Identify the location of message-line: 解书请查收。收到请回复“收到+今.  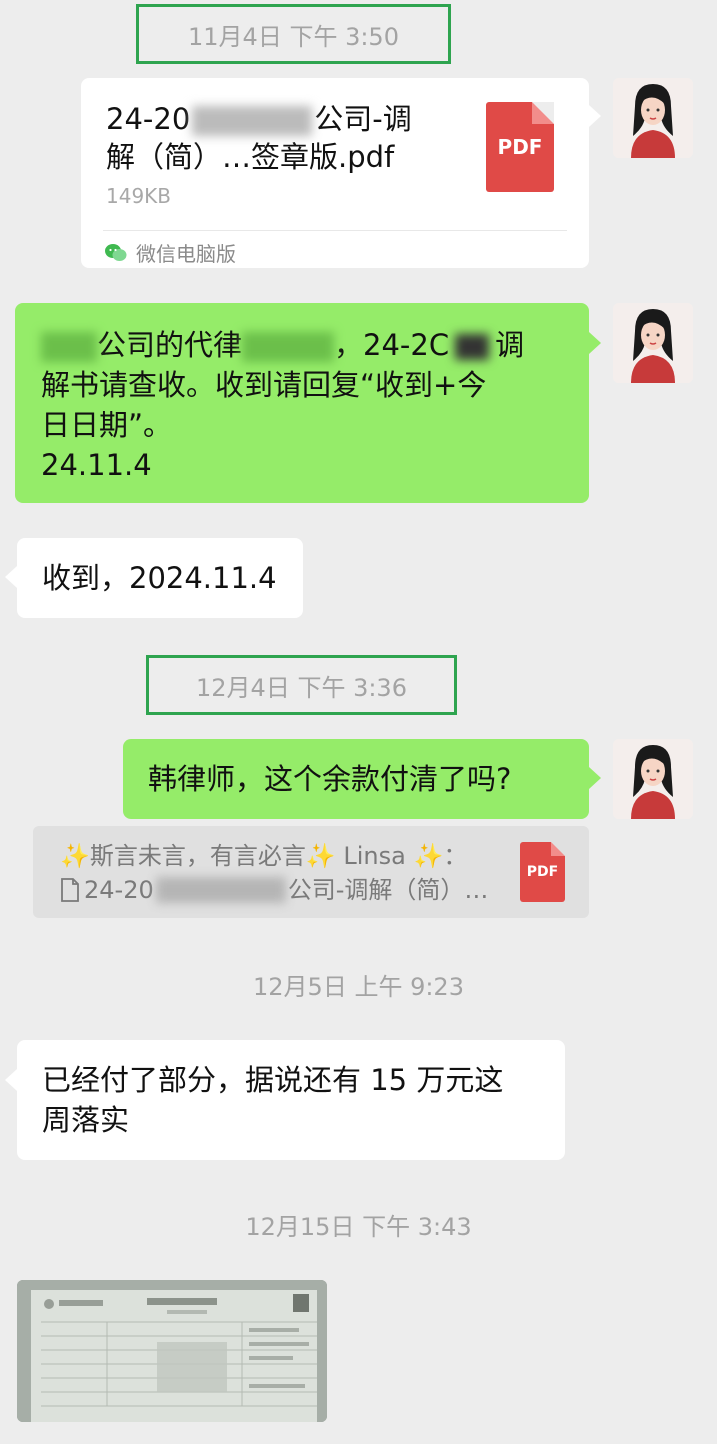
(264, 385).